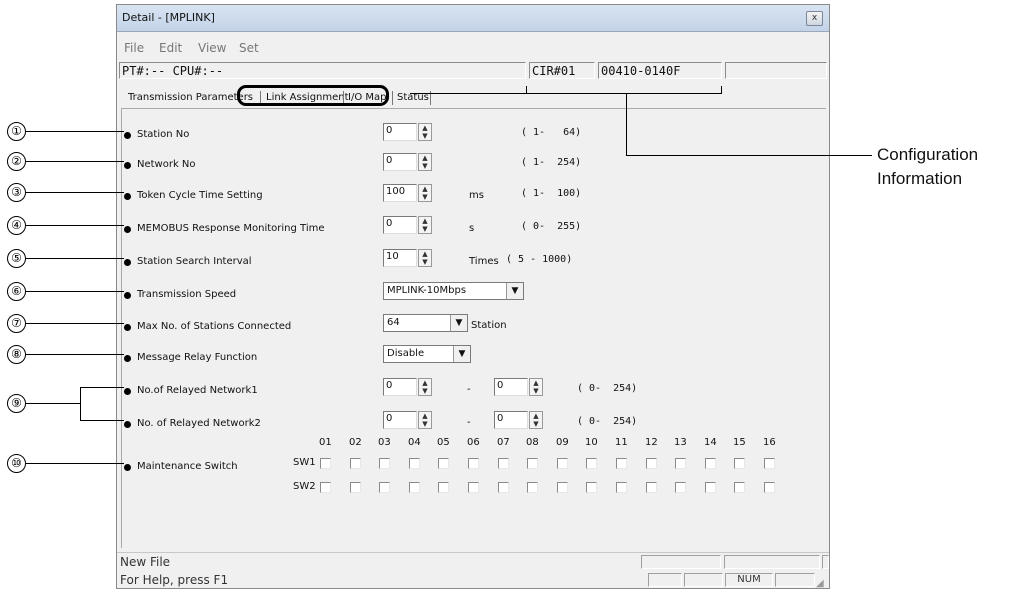  Describe the element at coordinates (170, 48) in the screenshot. I see `menu-edit: Edit` at that location.